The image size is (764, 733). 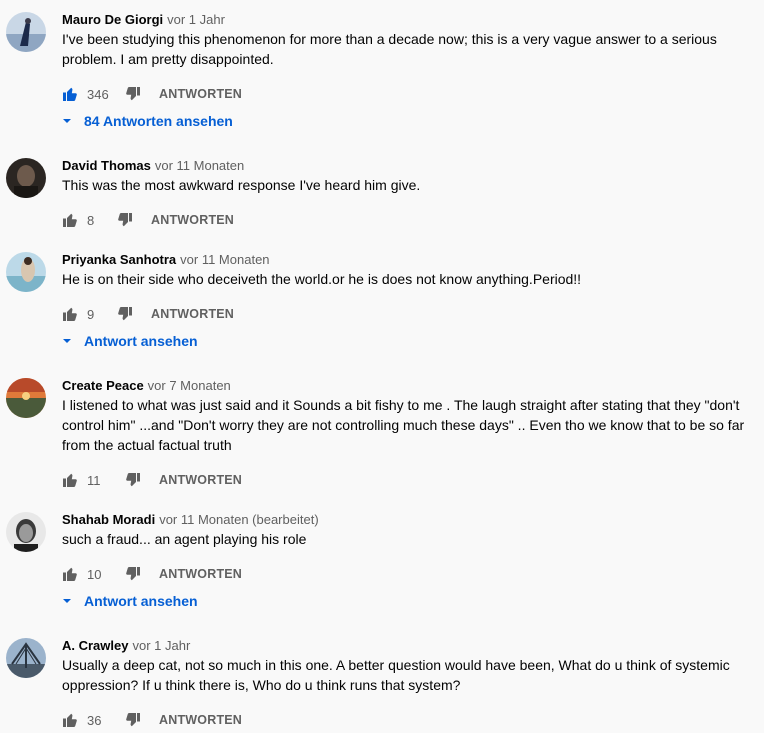 I want to click on like-count: 9, so click(x=91, y=314).